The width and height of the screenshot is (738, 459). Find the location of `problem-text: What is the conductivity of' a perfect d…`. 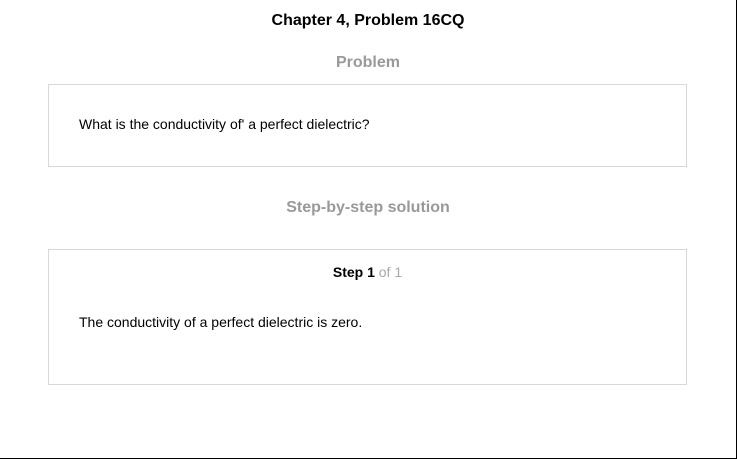

problem-text: What is the conductivity of' a perfect d… is located at coordinates (224, 124).